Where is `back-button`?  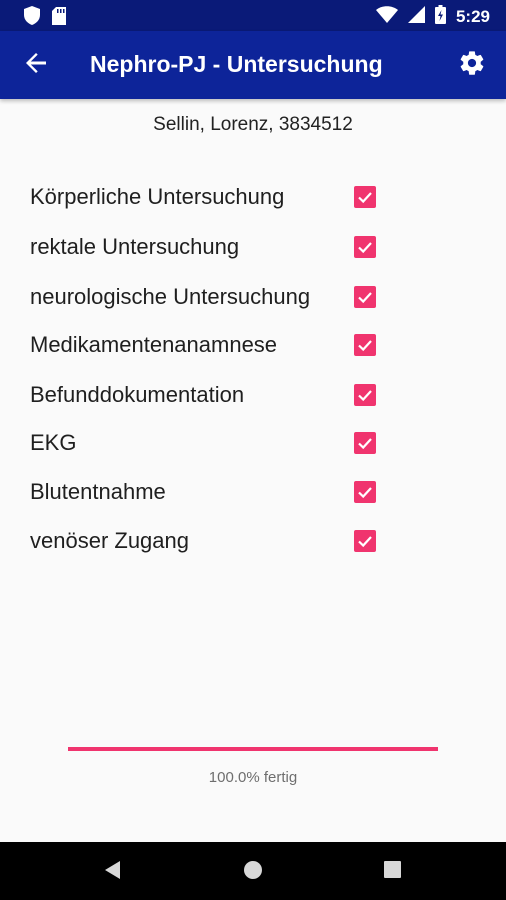
back-button is located at coordinates (36, 65).